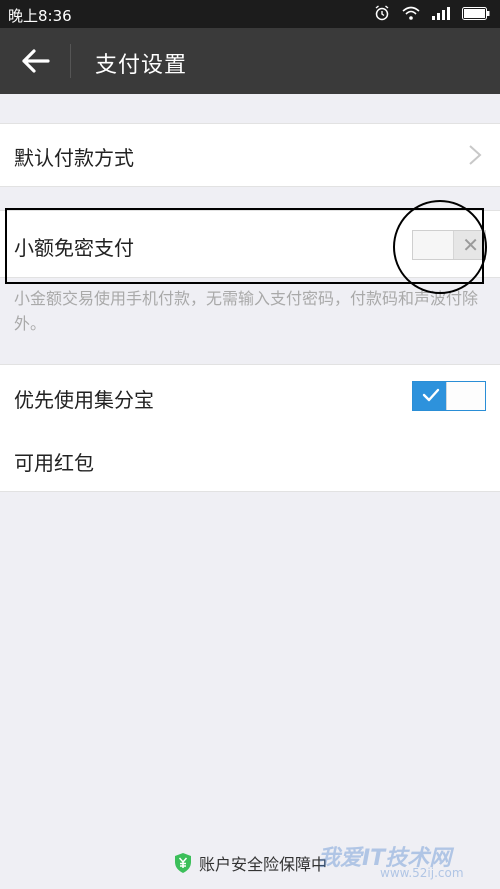 Image resolution: width=500 pixels, height=889 pixels. Describe the element at coordinates (250, 460) in the screenshot. I see `hongbao-row: 可用红包` at that location.